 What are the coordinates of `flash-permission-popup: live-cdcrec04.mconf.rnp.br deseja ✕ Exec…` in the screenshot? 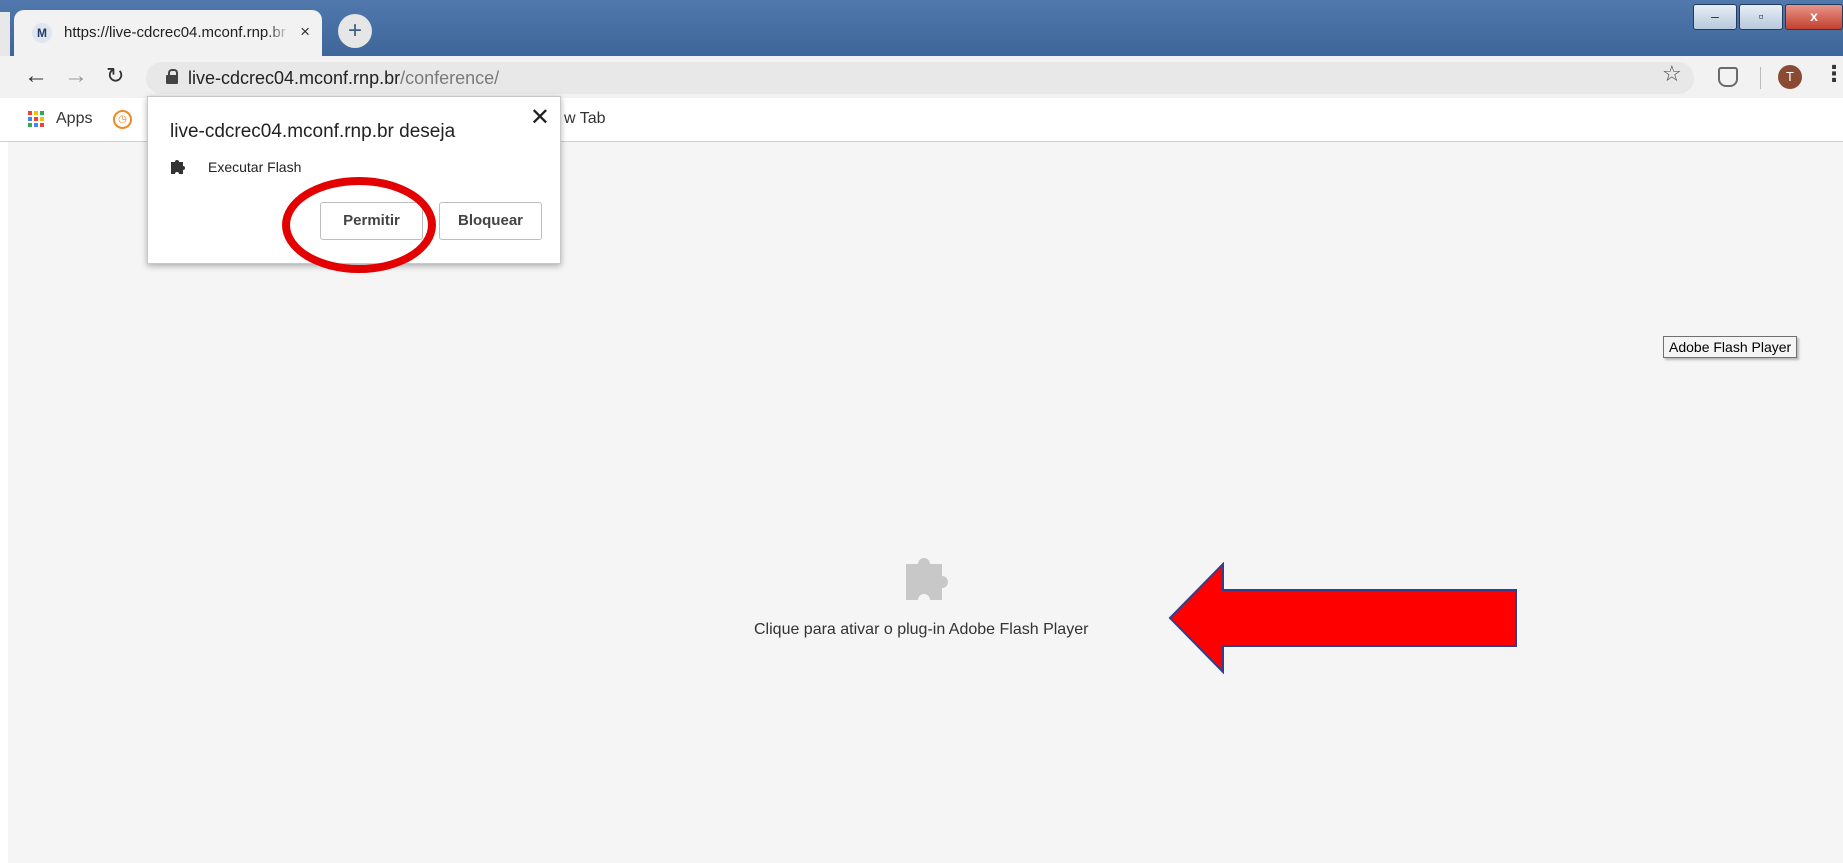 It's located at (354, 180).